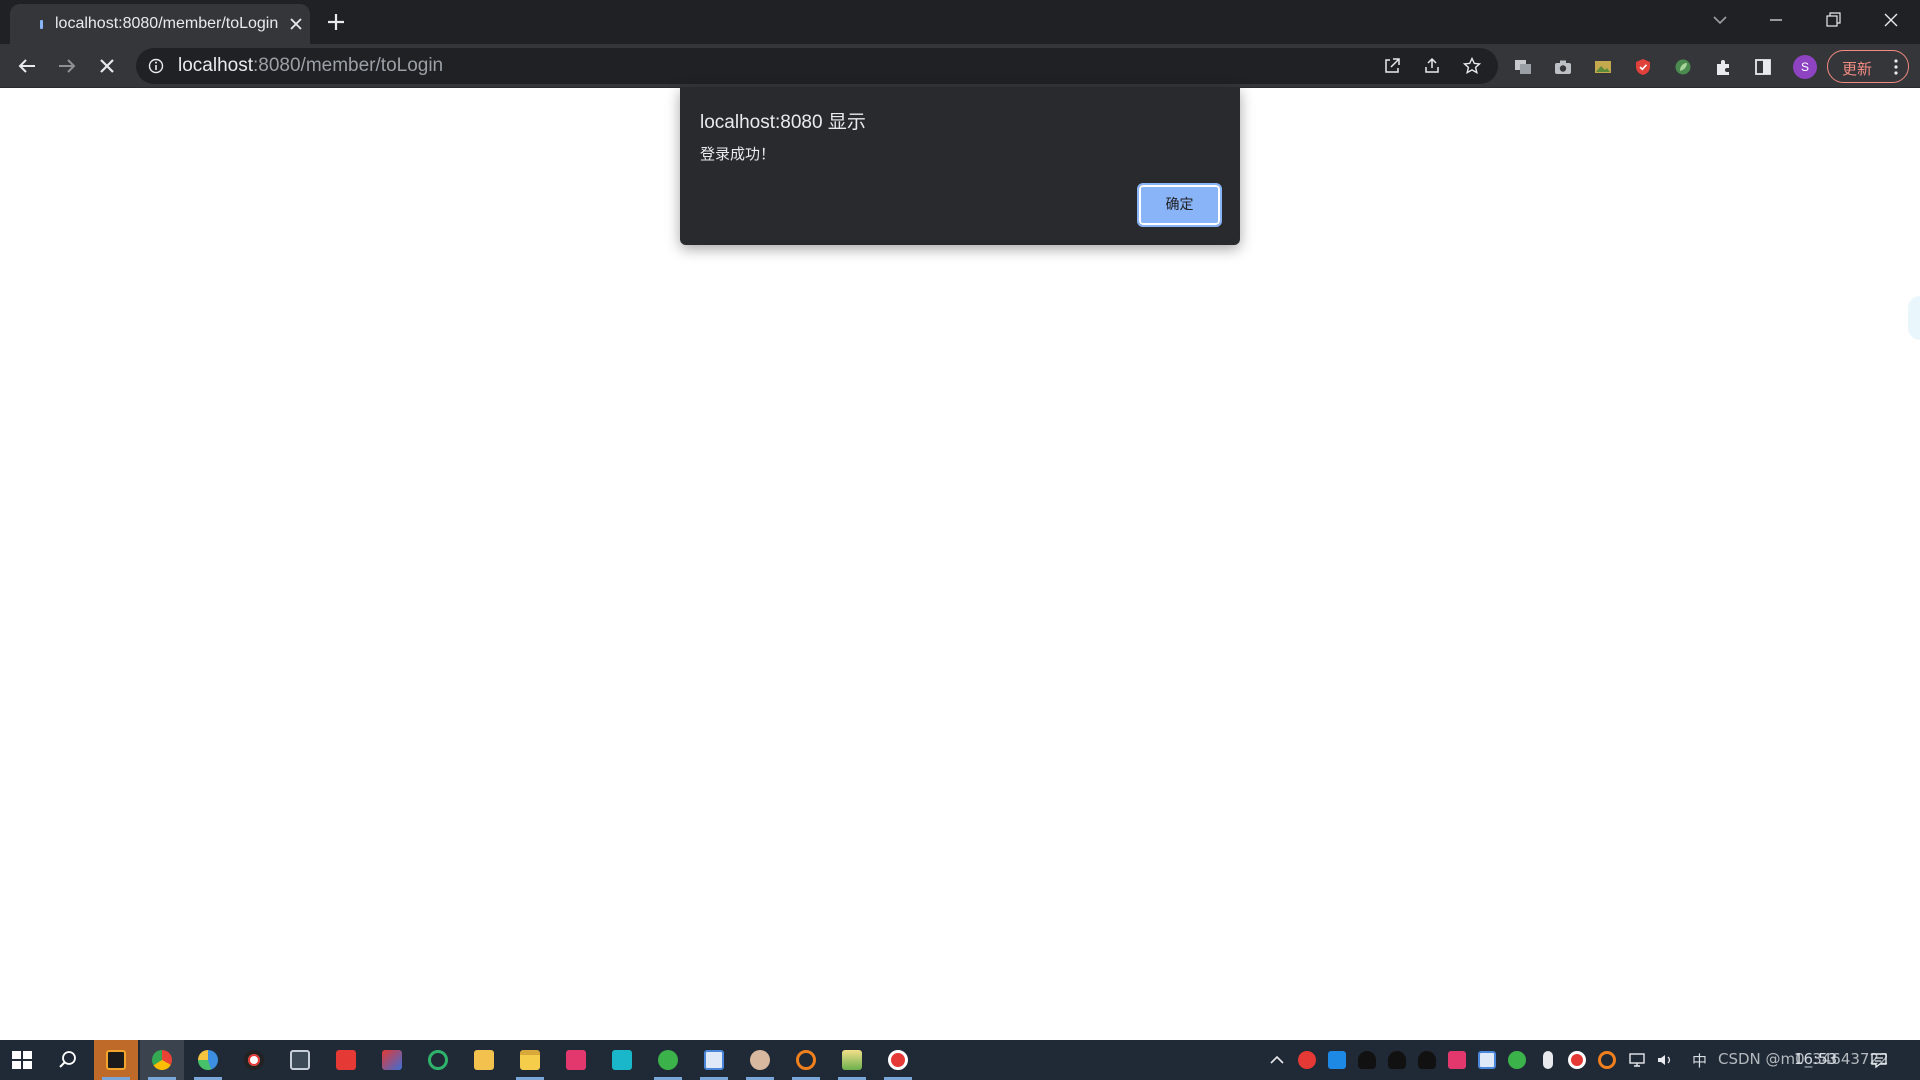 Image resolution: width=1920 pixels, height=1080 pixels. I want to click on taskbar-image-tool, so click(852, 1060).